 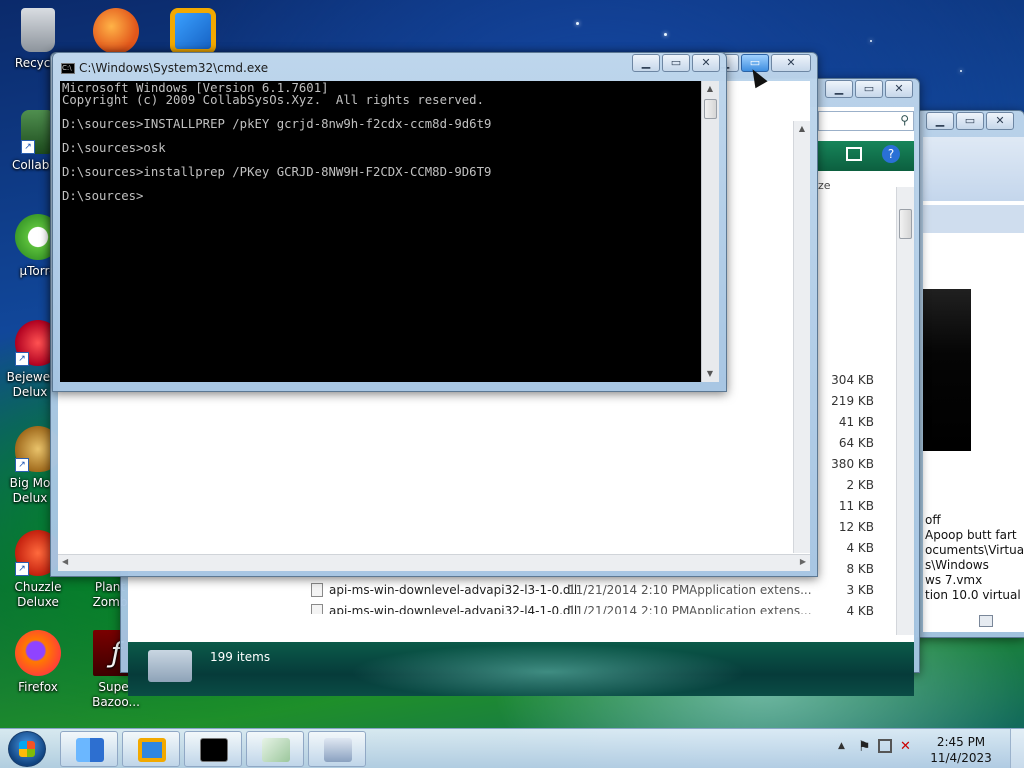 I want to click on vm-detail-line: ws 7.vmx, so click(x=954, y=580).